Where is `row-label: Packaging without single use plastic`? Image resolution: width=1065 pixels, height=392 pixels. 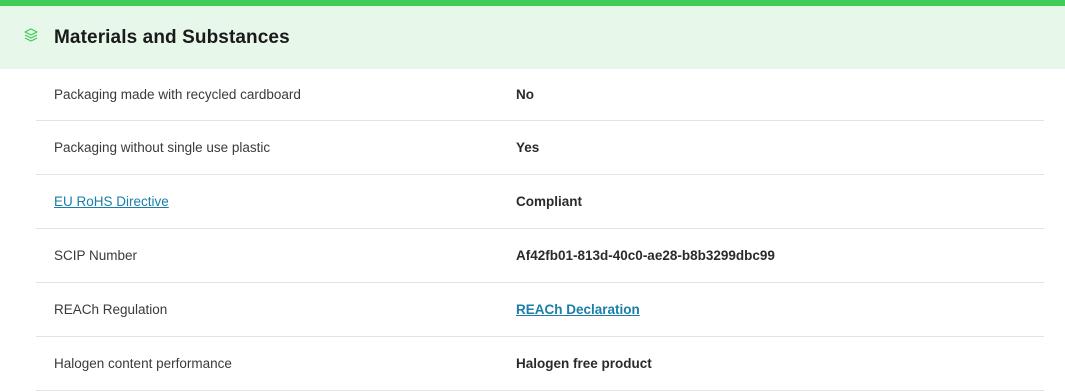
row-label: Packaging without single use plastic is located at coordinates (162, 147).